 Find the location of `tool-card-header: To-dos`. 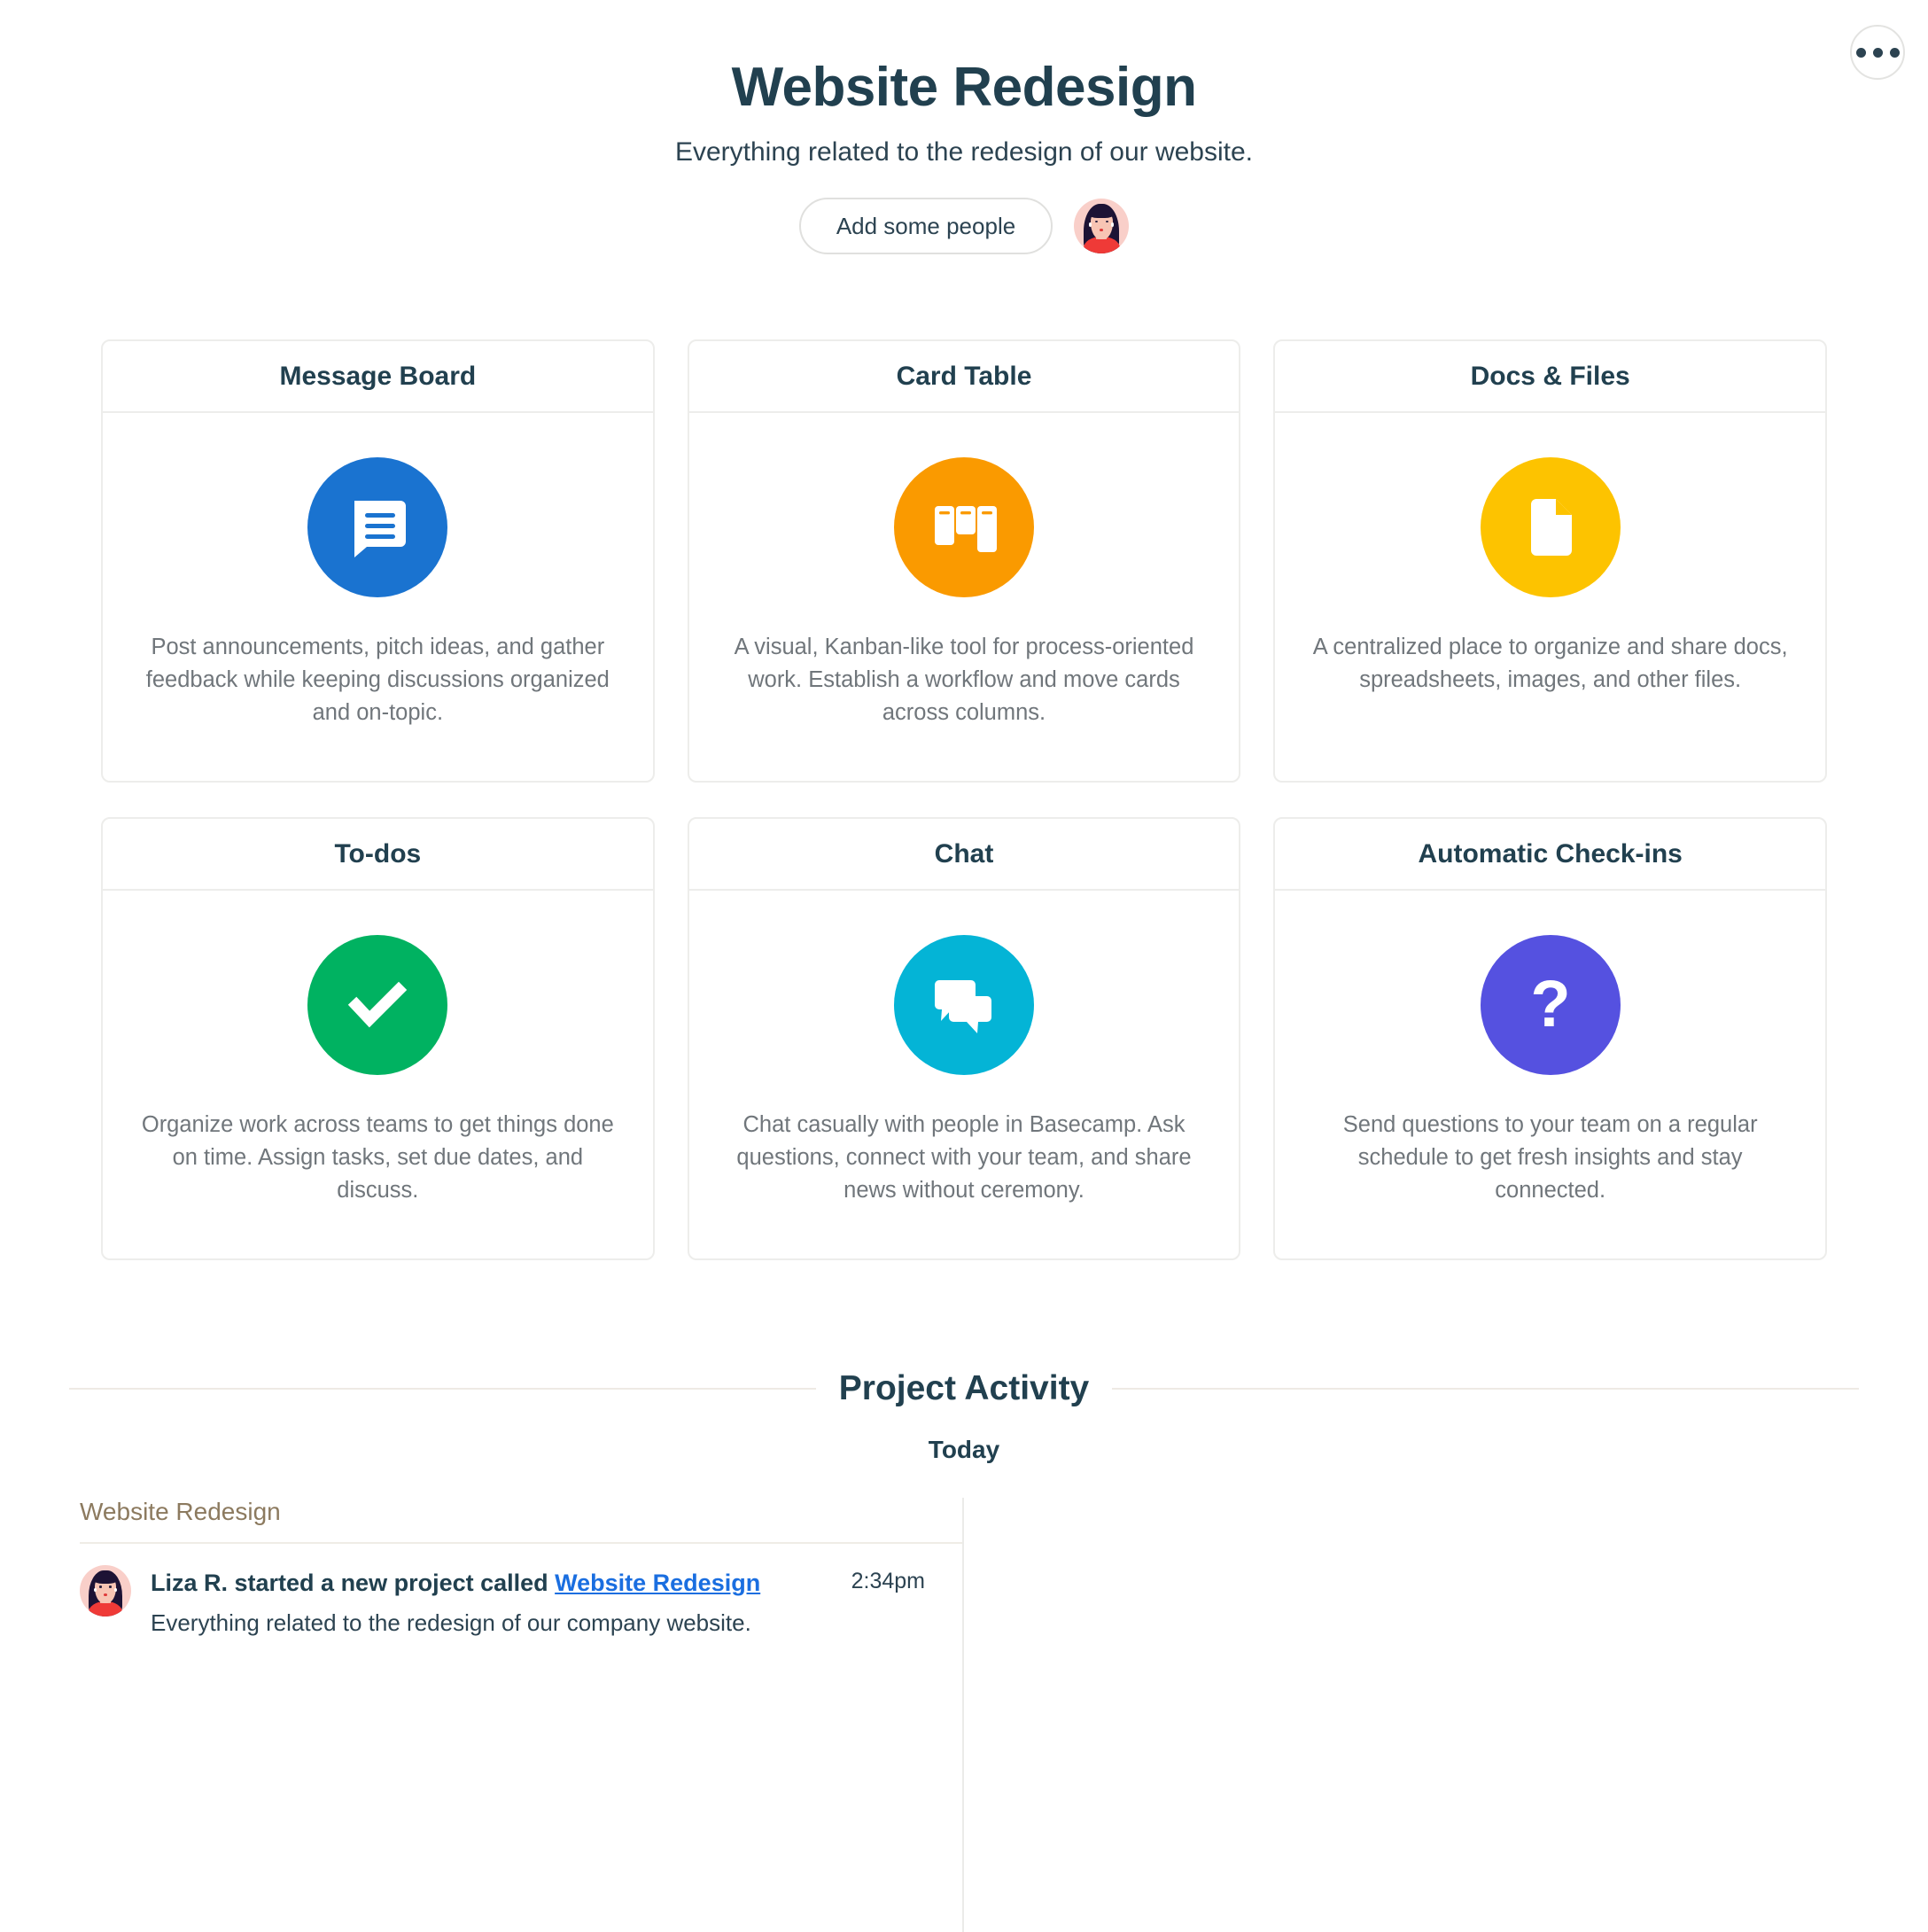

tool-card-header: To-dos is located at coordinates (378, 855).